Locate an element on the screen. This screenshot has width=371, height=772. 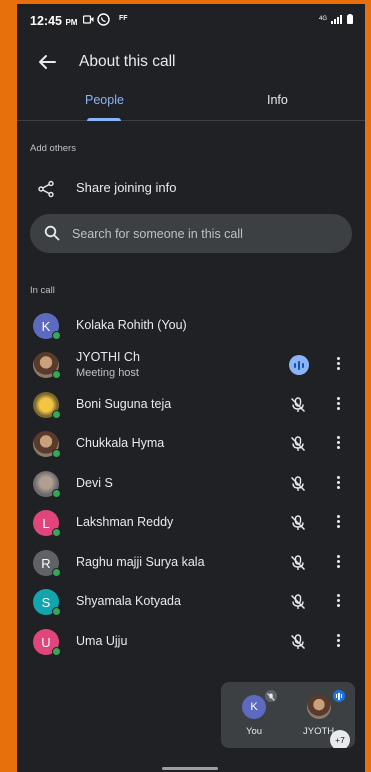
participant-name: Uma Ujju is located at coordinates (102, 641).